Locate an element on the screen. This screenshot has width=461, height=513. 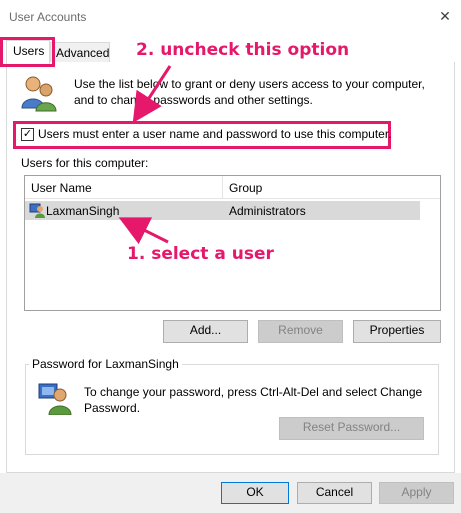
password-required-checkbox: ✓ is located at coordinates (27, 134).